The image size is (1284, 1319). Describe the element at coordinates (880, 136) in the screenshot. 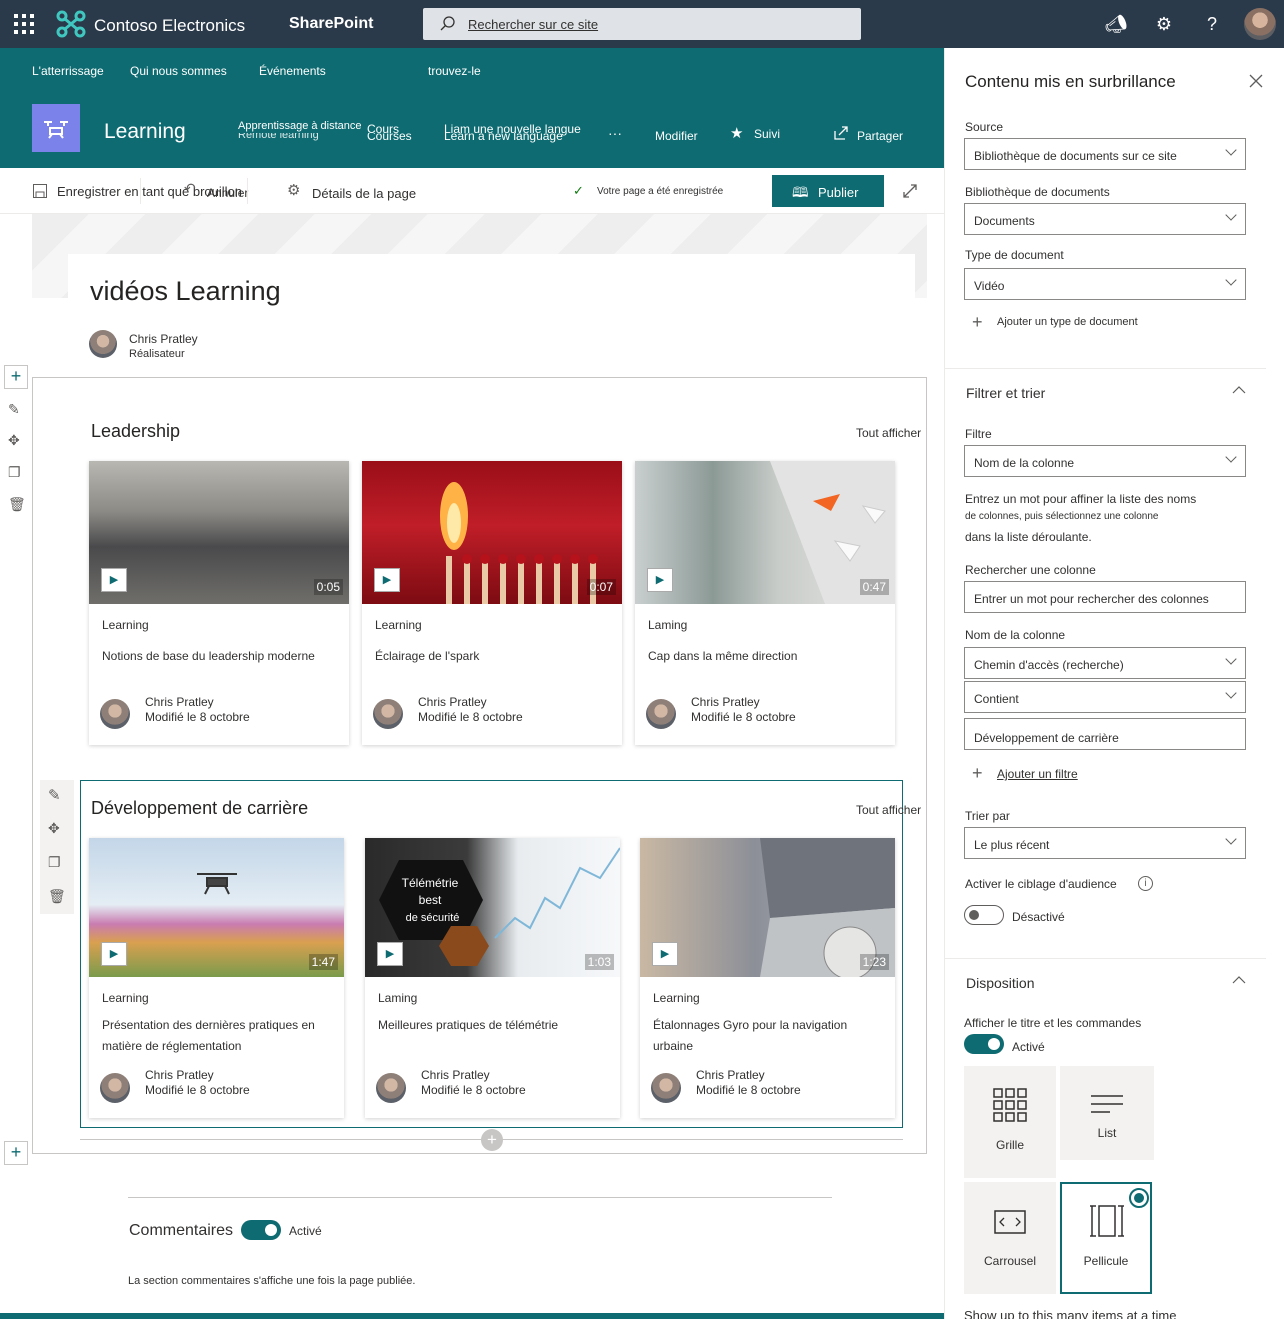

I see `share-button: Partager` at that location.